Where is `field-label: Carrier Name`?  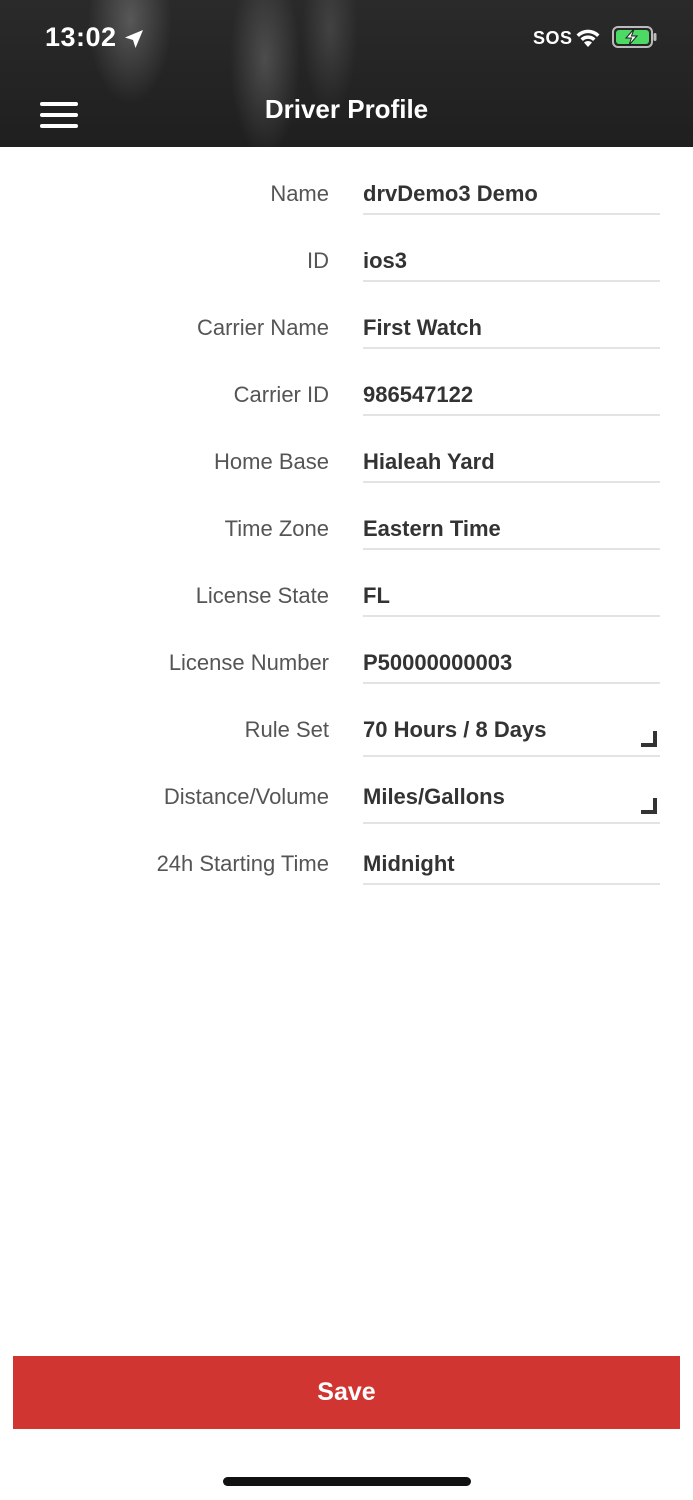
field-label: Carrier Name is located at coordinates (262, 327).